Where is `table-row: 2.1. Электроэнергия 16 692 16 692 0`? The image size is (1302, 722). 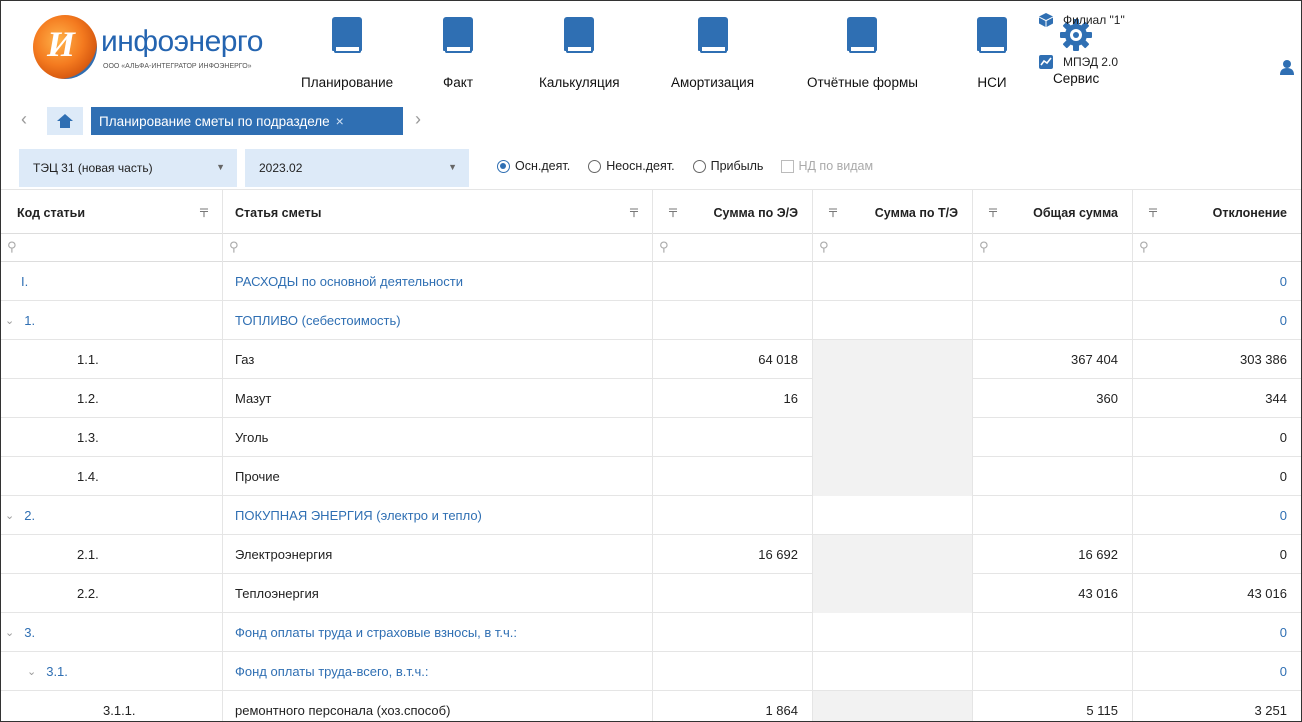
table-row: 2.1. Электроэнергия 16 692 16 692 0 is located at coordinates (651, 554).